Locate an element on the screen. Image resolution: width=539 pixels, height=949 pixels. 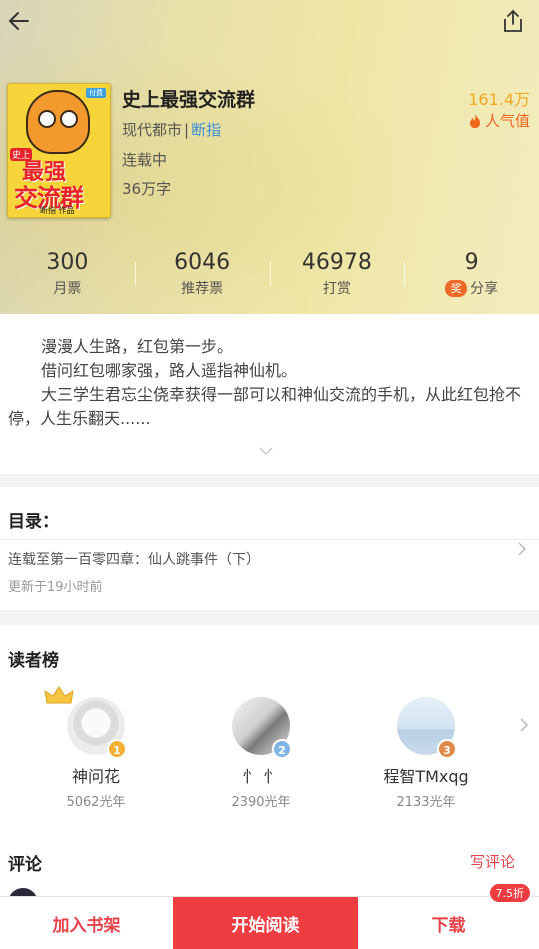
stat-label: 奖 分享 is located at coordinates (471, 288).